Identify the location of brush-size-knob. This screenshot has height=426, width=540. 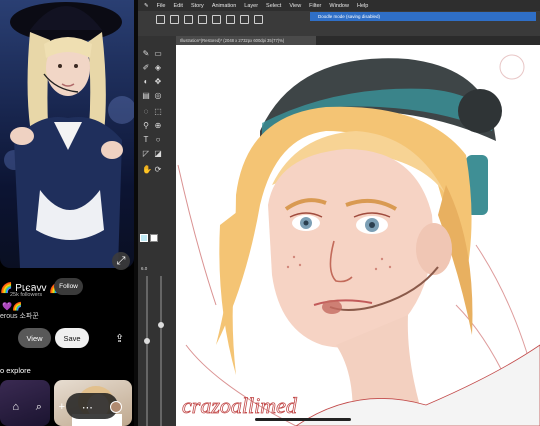
(147, 341).